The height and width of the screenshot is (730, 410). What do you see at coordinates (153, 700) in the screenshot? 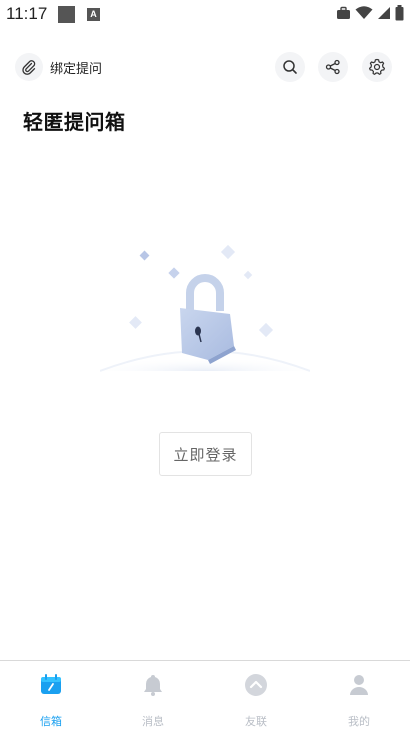
I see `nav-item-messages: 消息` at bounding box center [153, 700].